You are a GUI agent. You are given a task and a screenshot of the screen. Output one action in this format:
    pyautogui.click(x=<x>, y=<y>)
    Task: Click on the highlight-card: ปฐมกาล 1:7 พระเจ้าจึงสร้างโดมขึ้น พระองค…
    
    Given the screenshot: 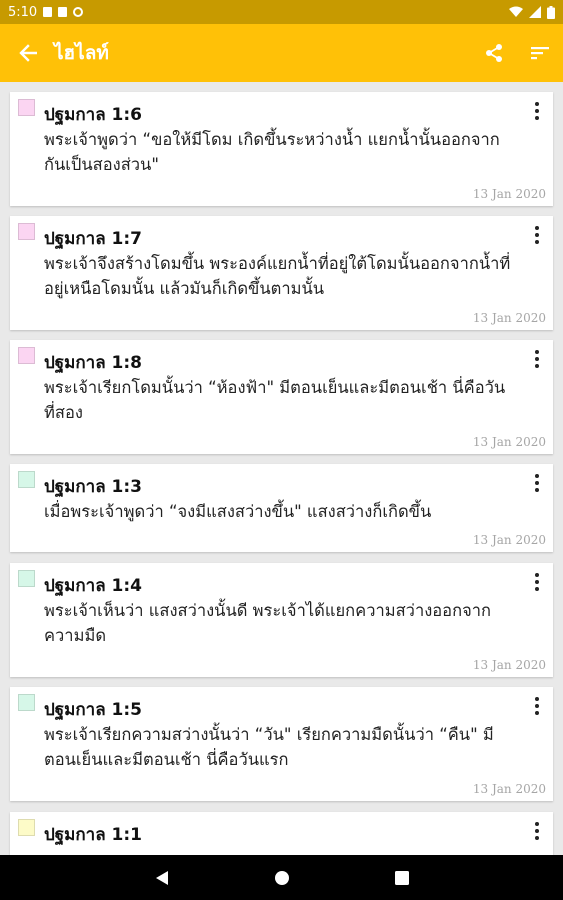 What is the action you would take?
    pyautogui.click(x=281, y=273)
    